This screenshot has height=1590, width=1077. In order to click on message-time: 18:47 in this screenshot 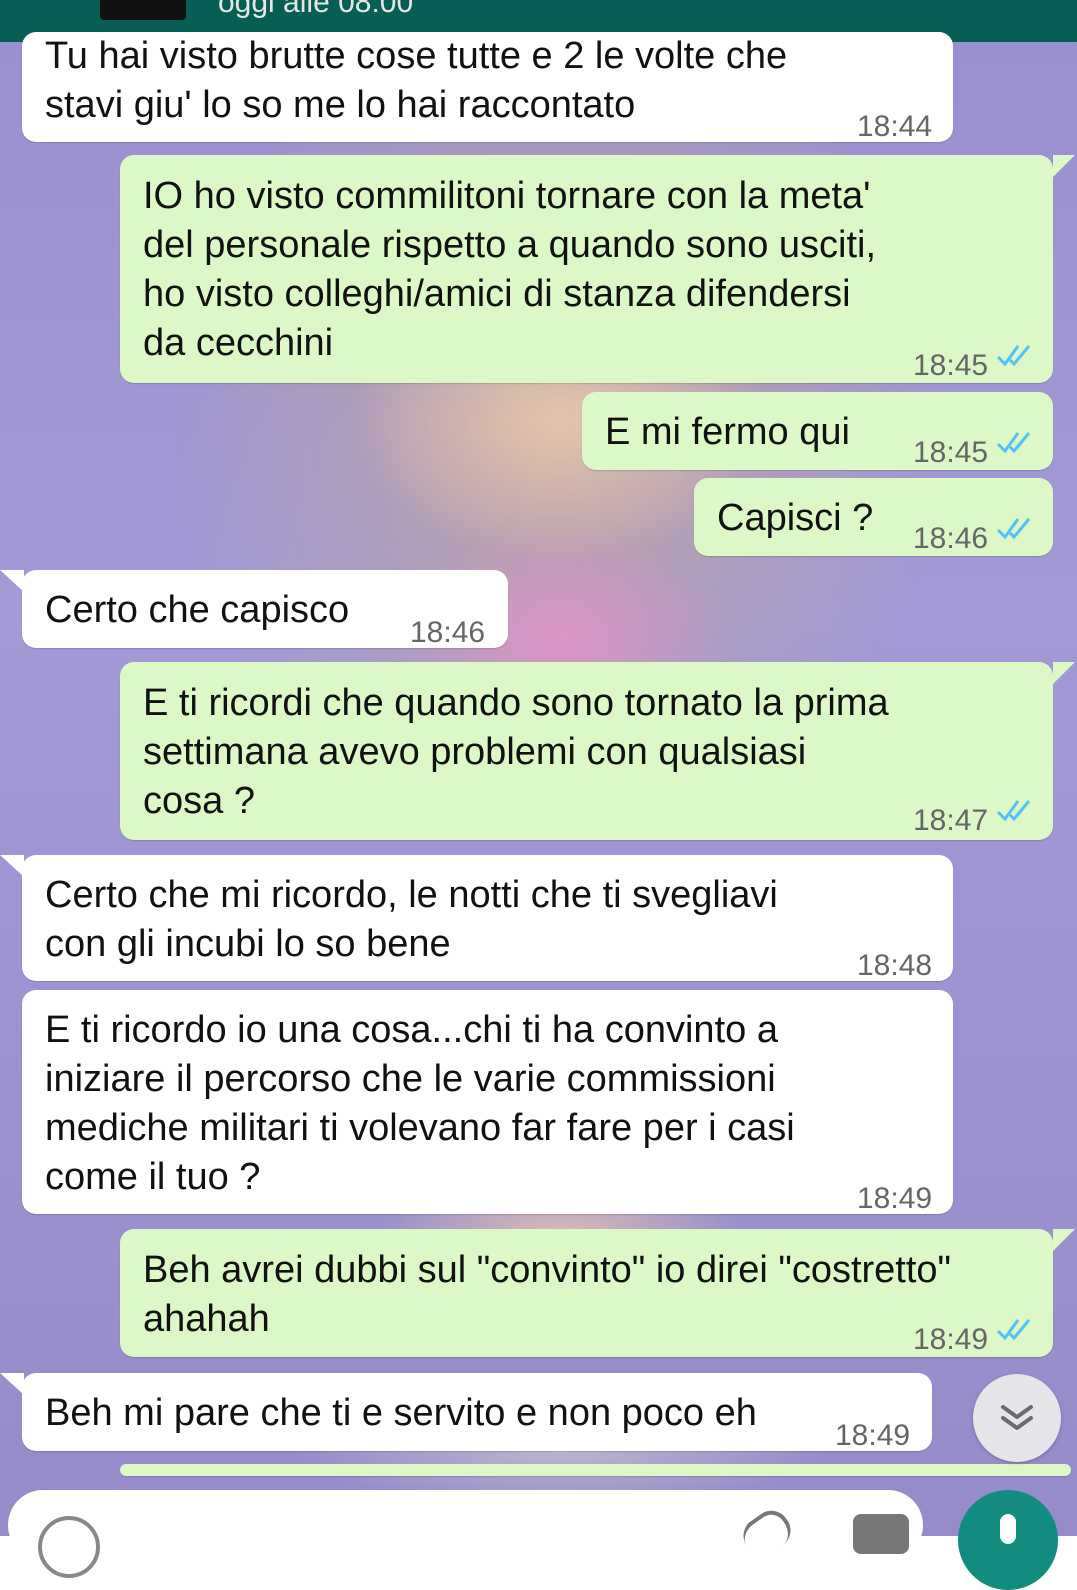, I will do `click(951, 820)`.